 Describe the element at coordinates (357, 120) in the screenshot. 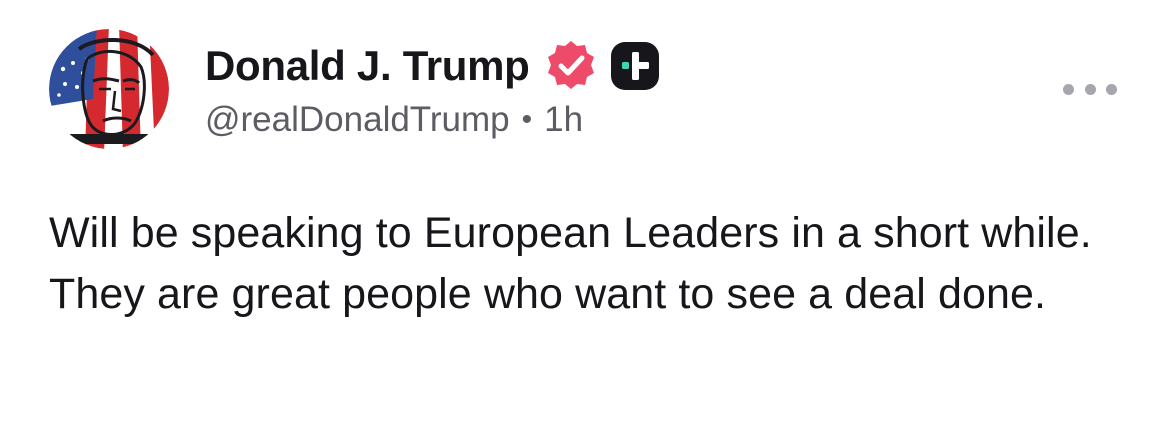

I see `author-handle: @realDonaldTrump` at that location.